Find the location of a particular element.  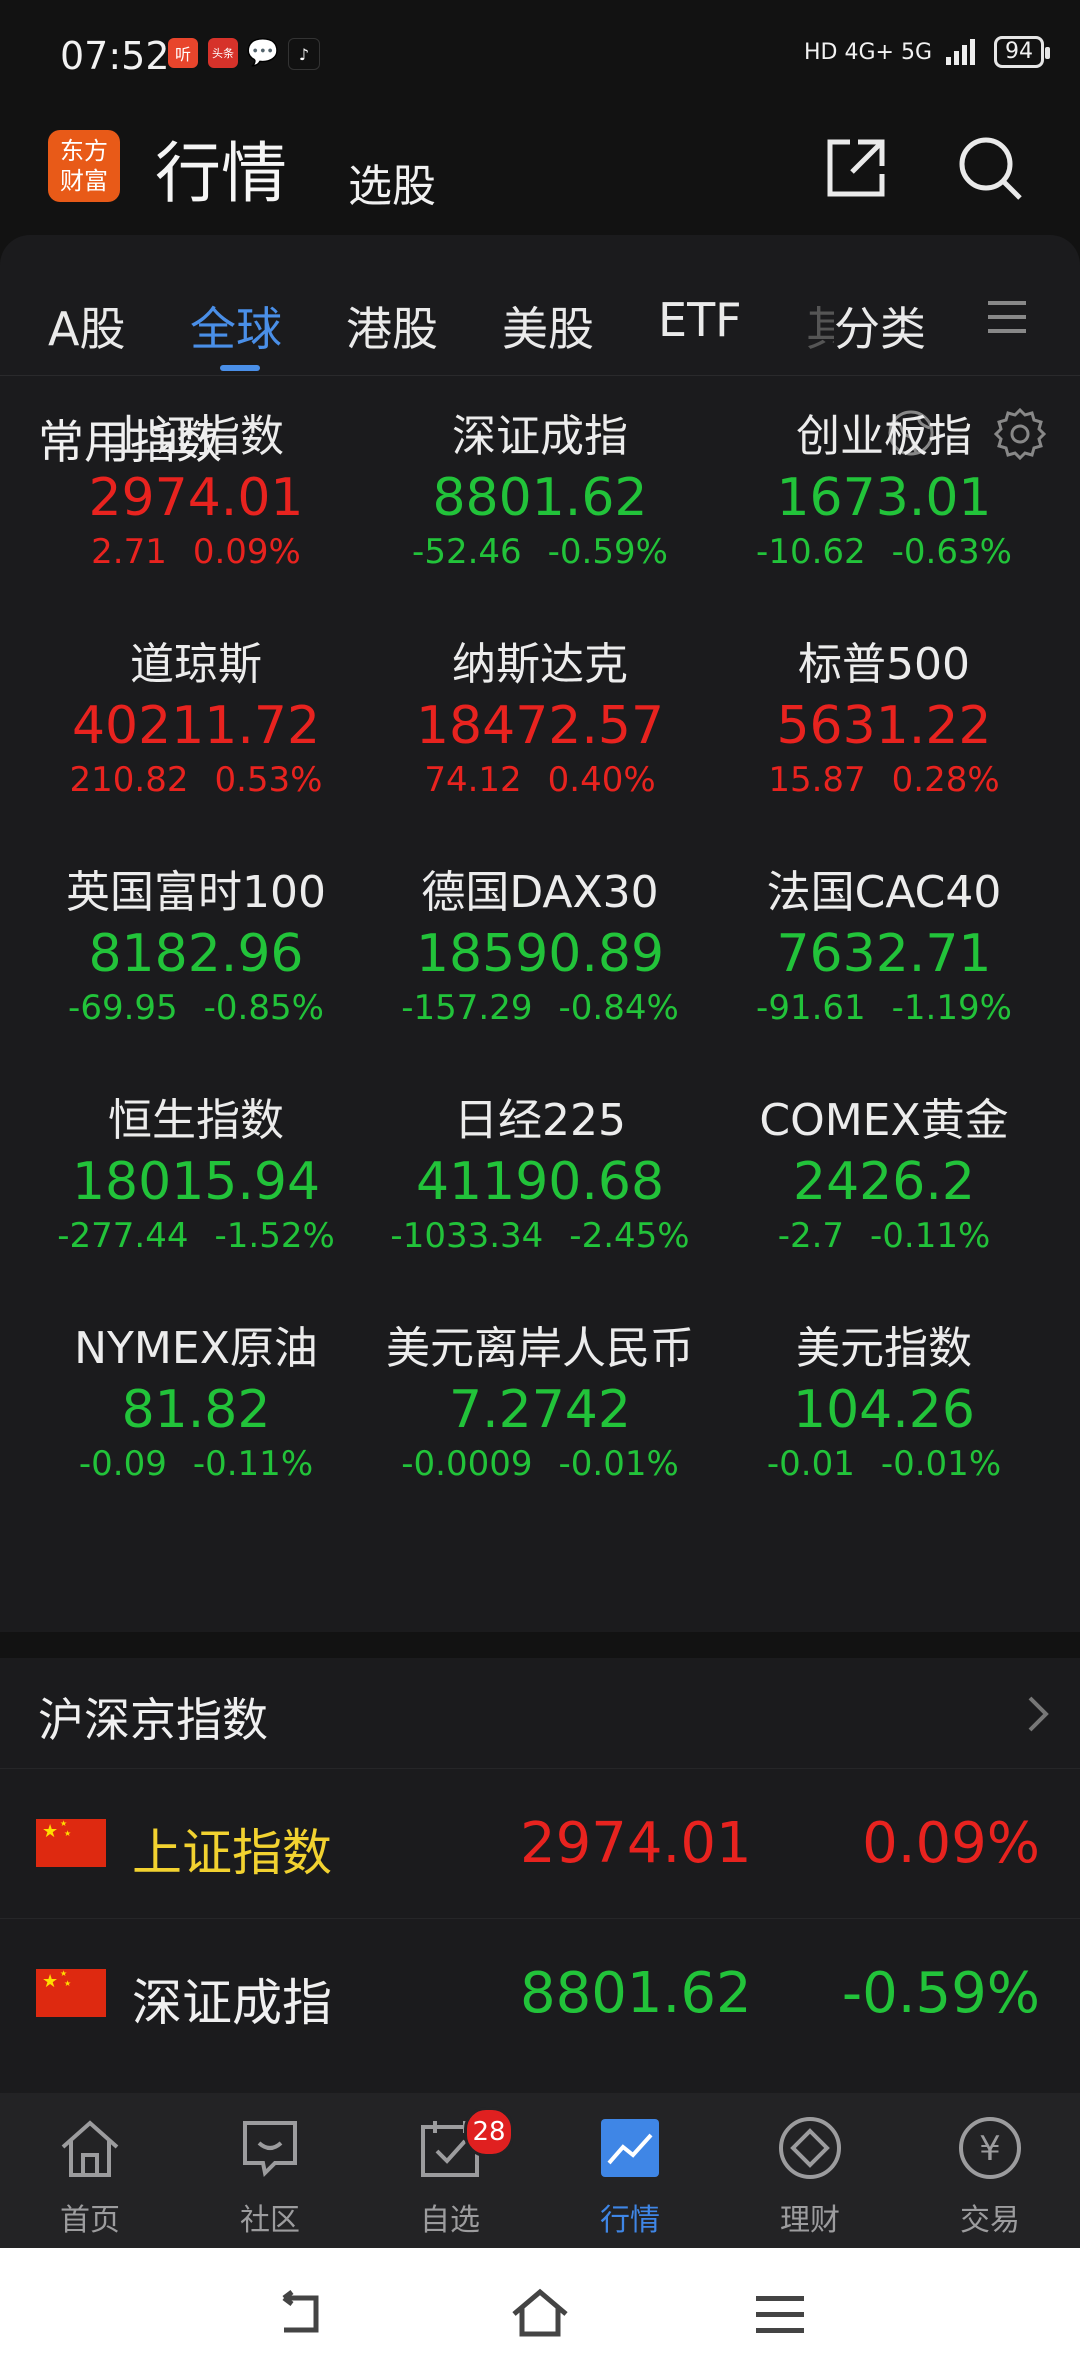

index-change: -0.01 -0.01% is located at coordinates (884, 1464).